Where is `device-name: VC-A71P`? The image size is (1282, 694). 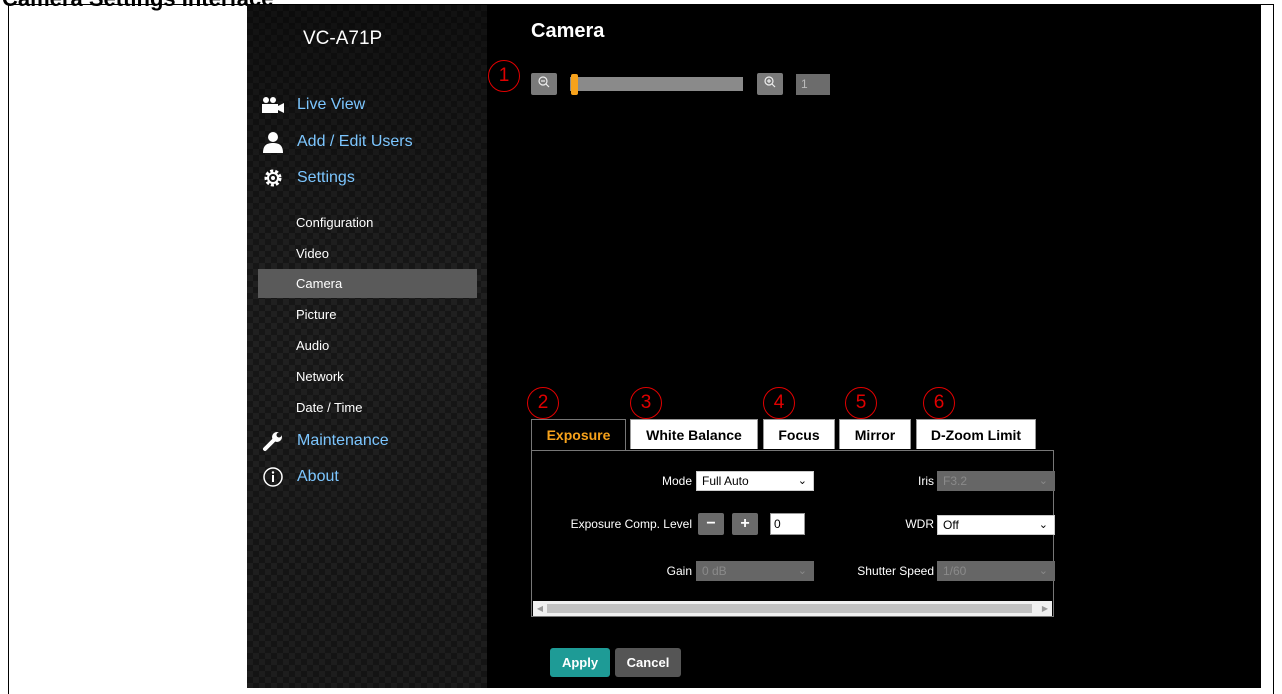
device-name: VC-A71P is located at coordinates (343, 38).